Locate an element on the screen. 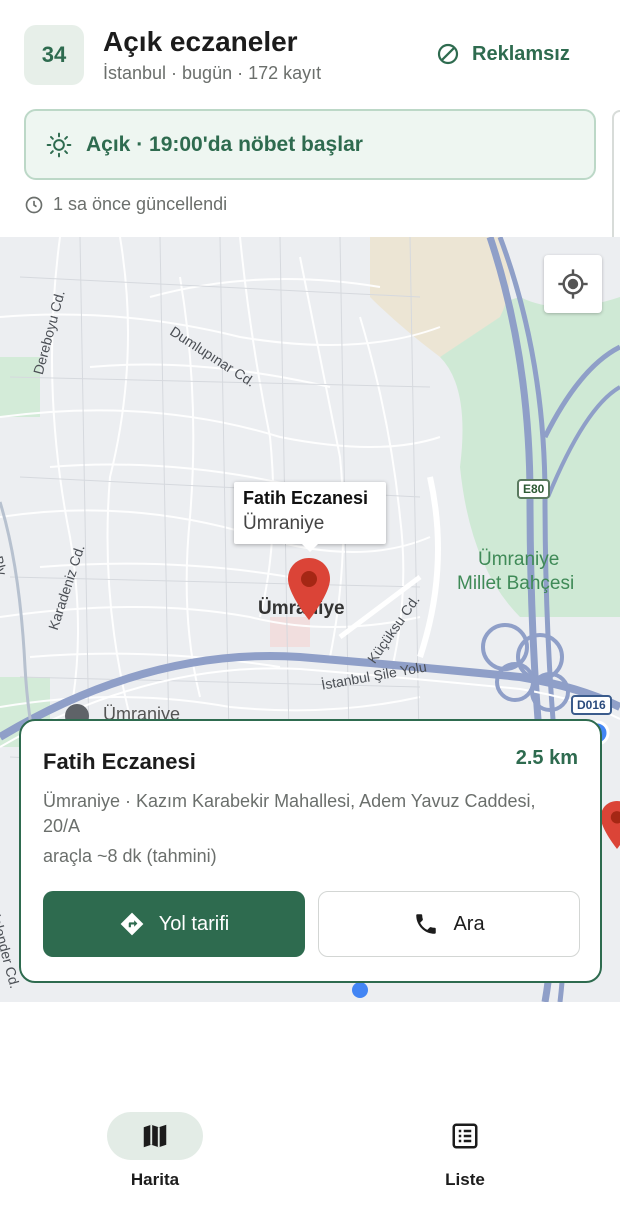 The height and width of the screenshot is (1207, 620). directions-button: Yol tarifi is located at coordinates (174, 924).